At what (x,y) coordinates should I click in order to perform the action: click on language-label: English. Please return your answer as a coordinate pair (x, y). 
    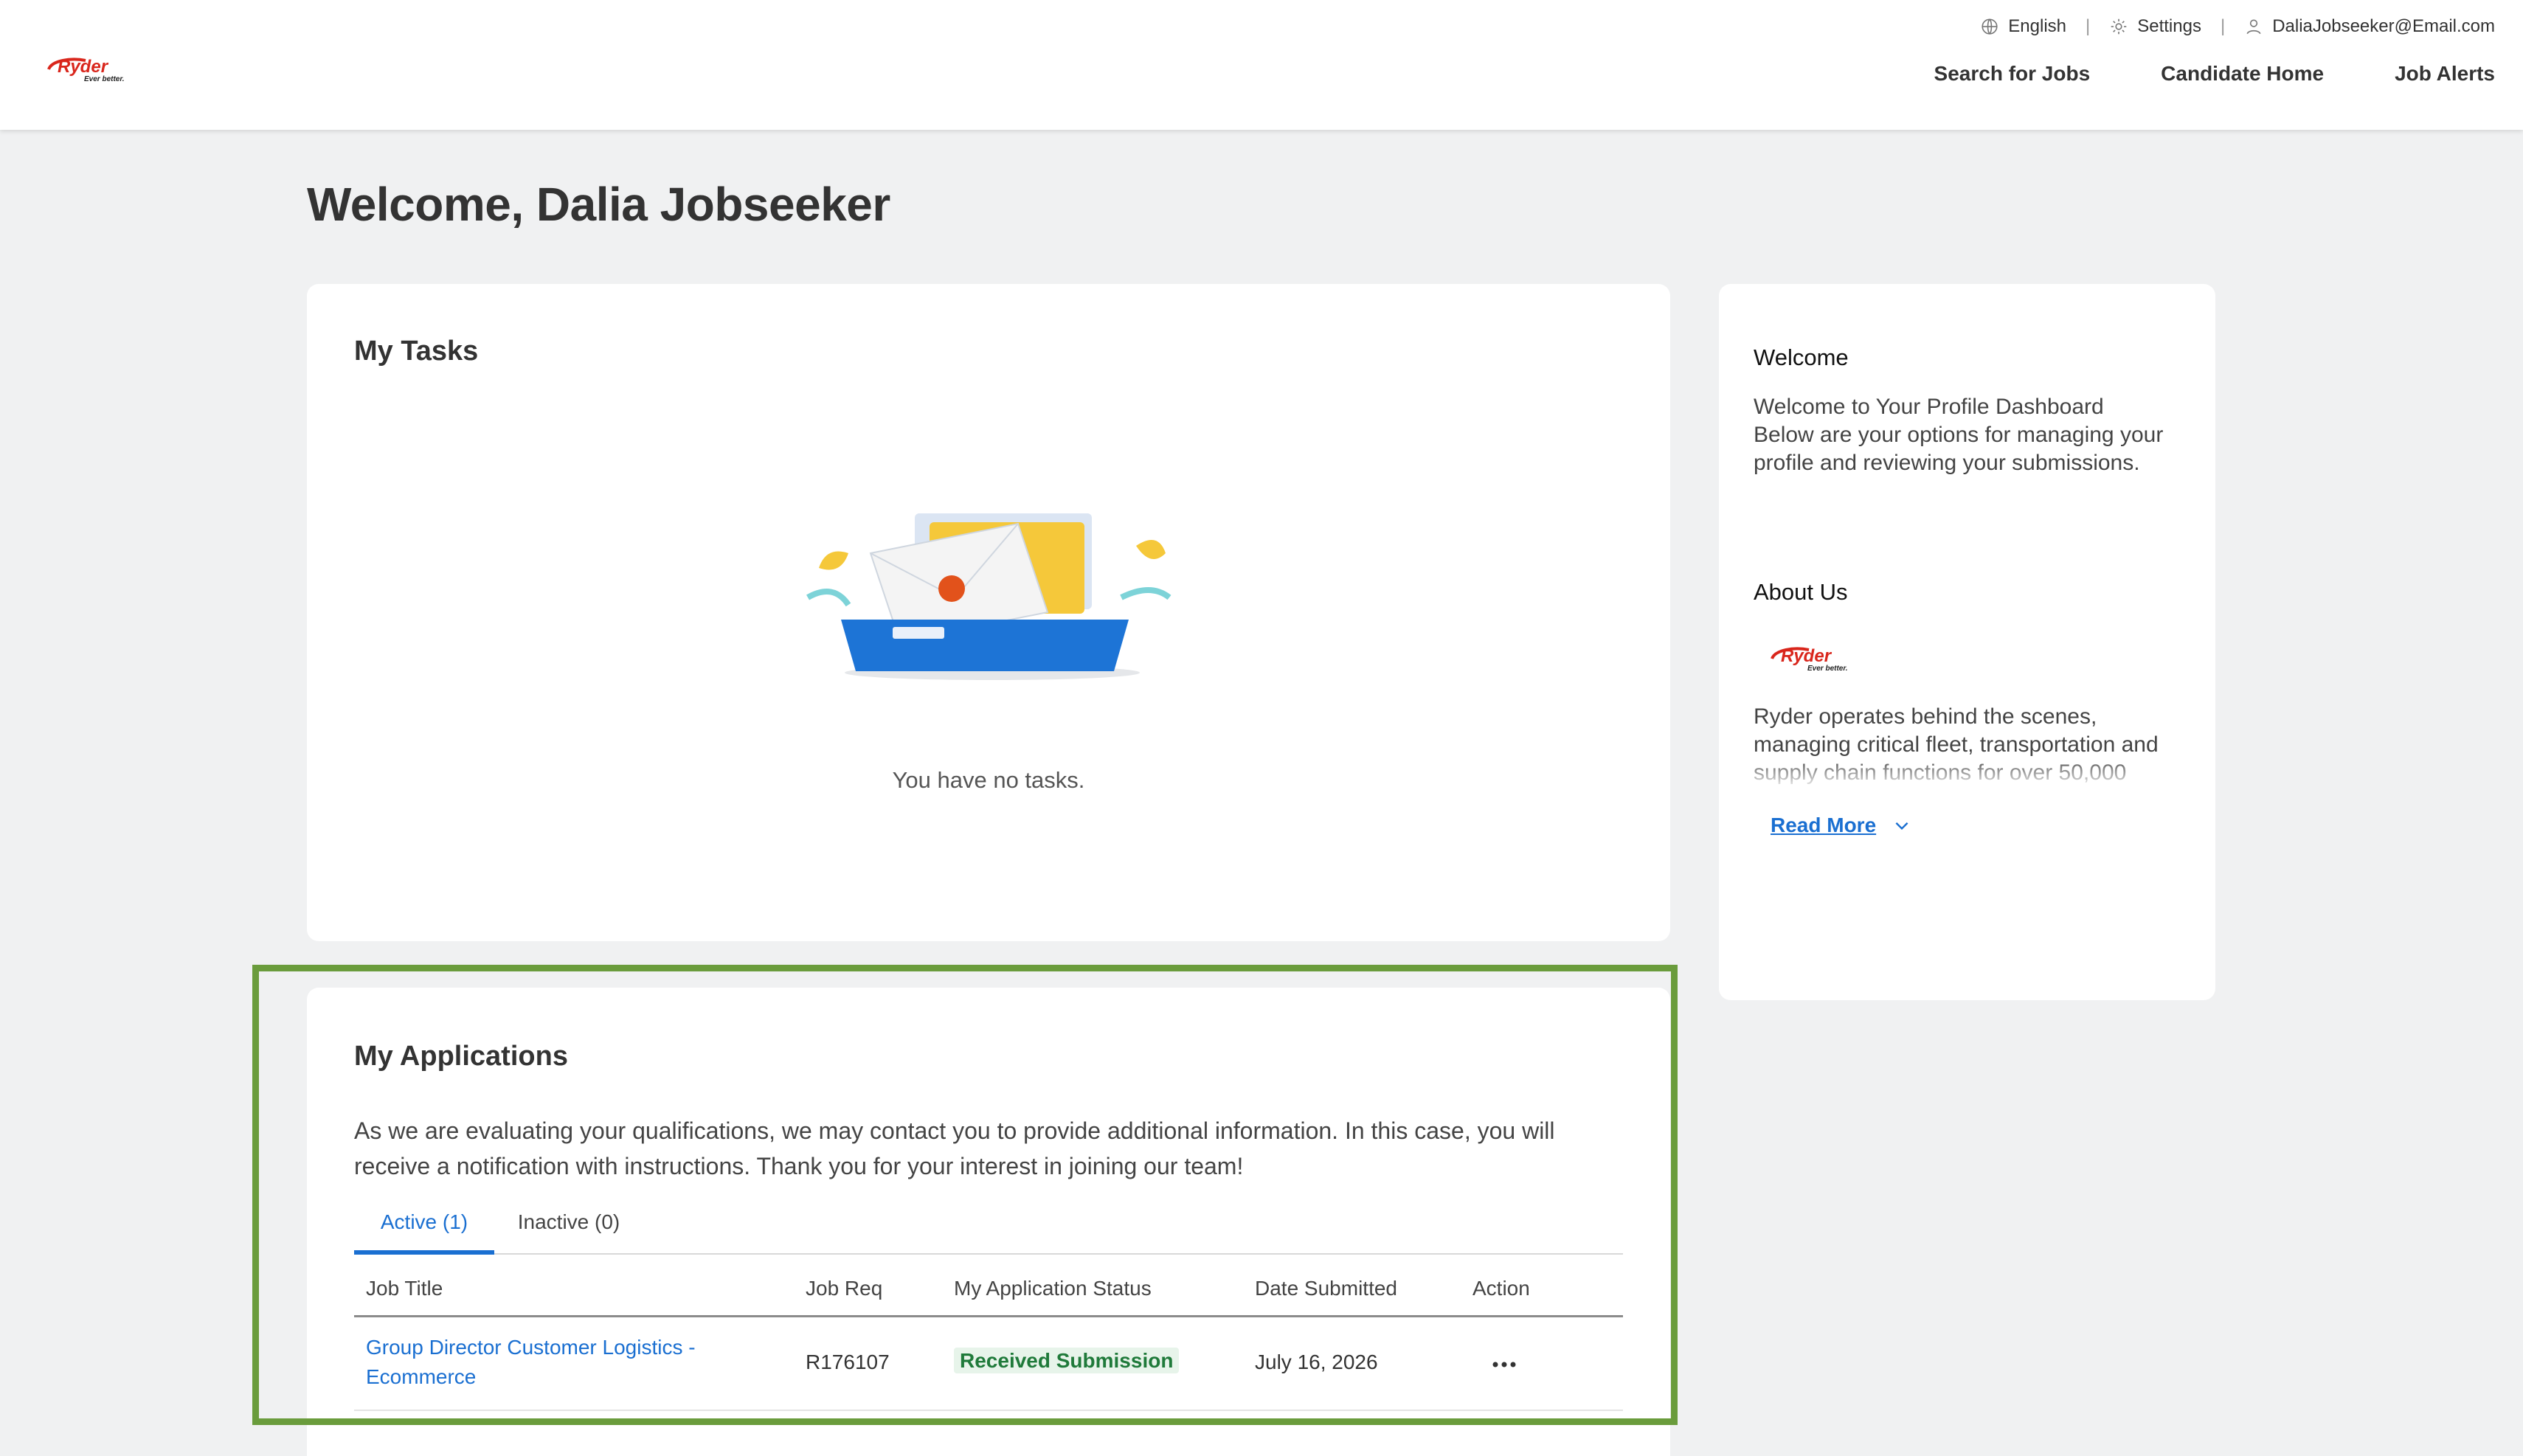
    Looking at the image, I should click on (2037, 26).